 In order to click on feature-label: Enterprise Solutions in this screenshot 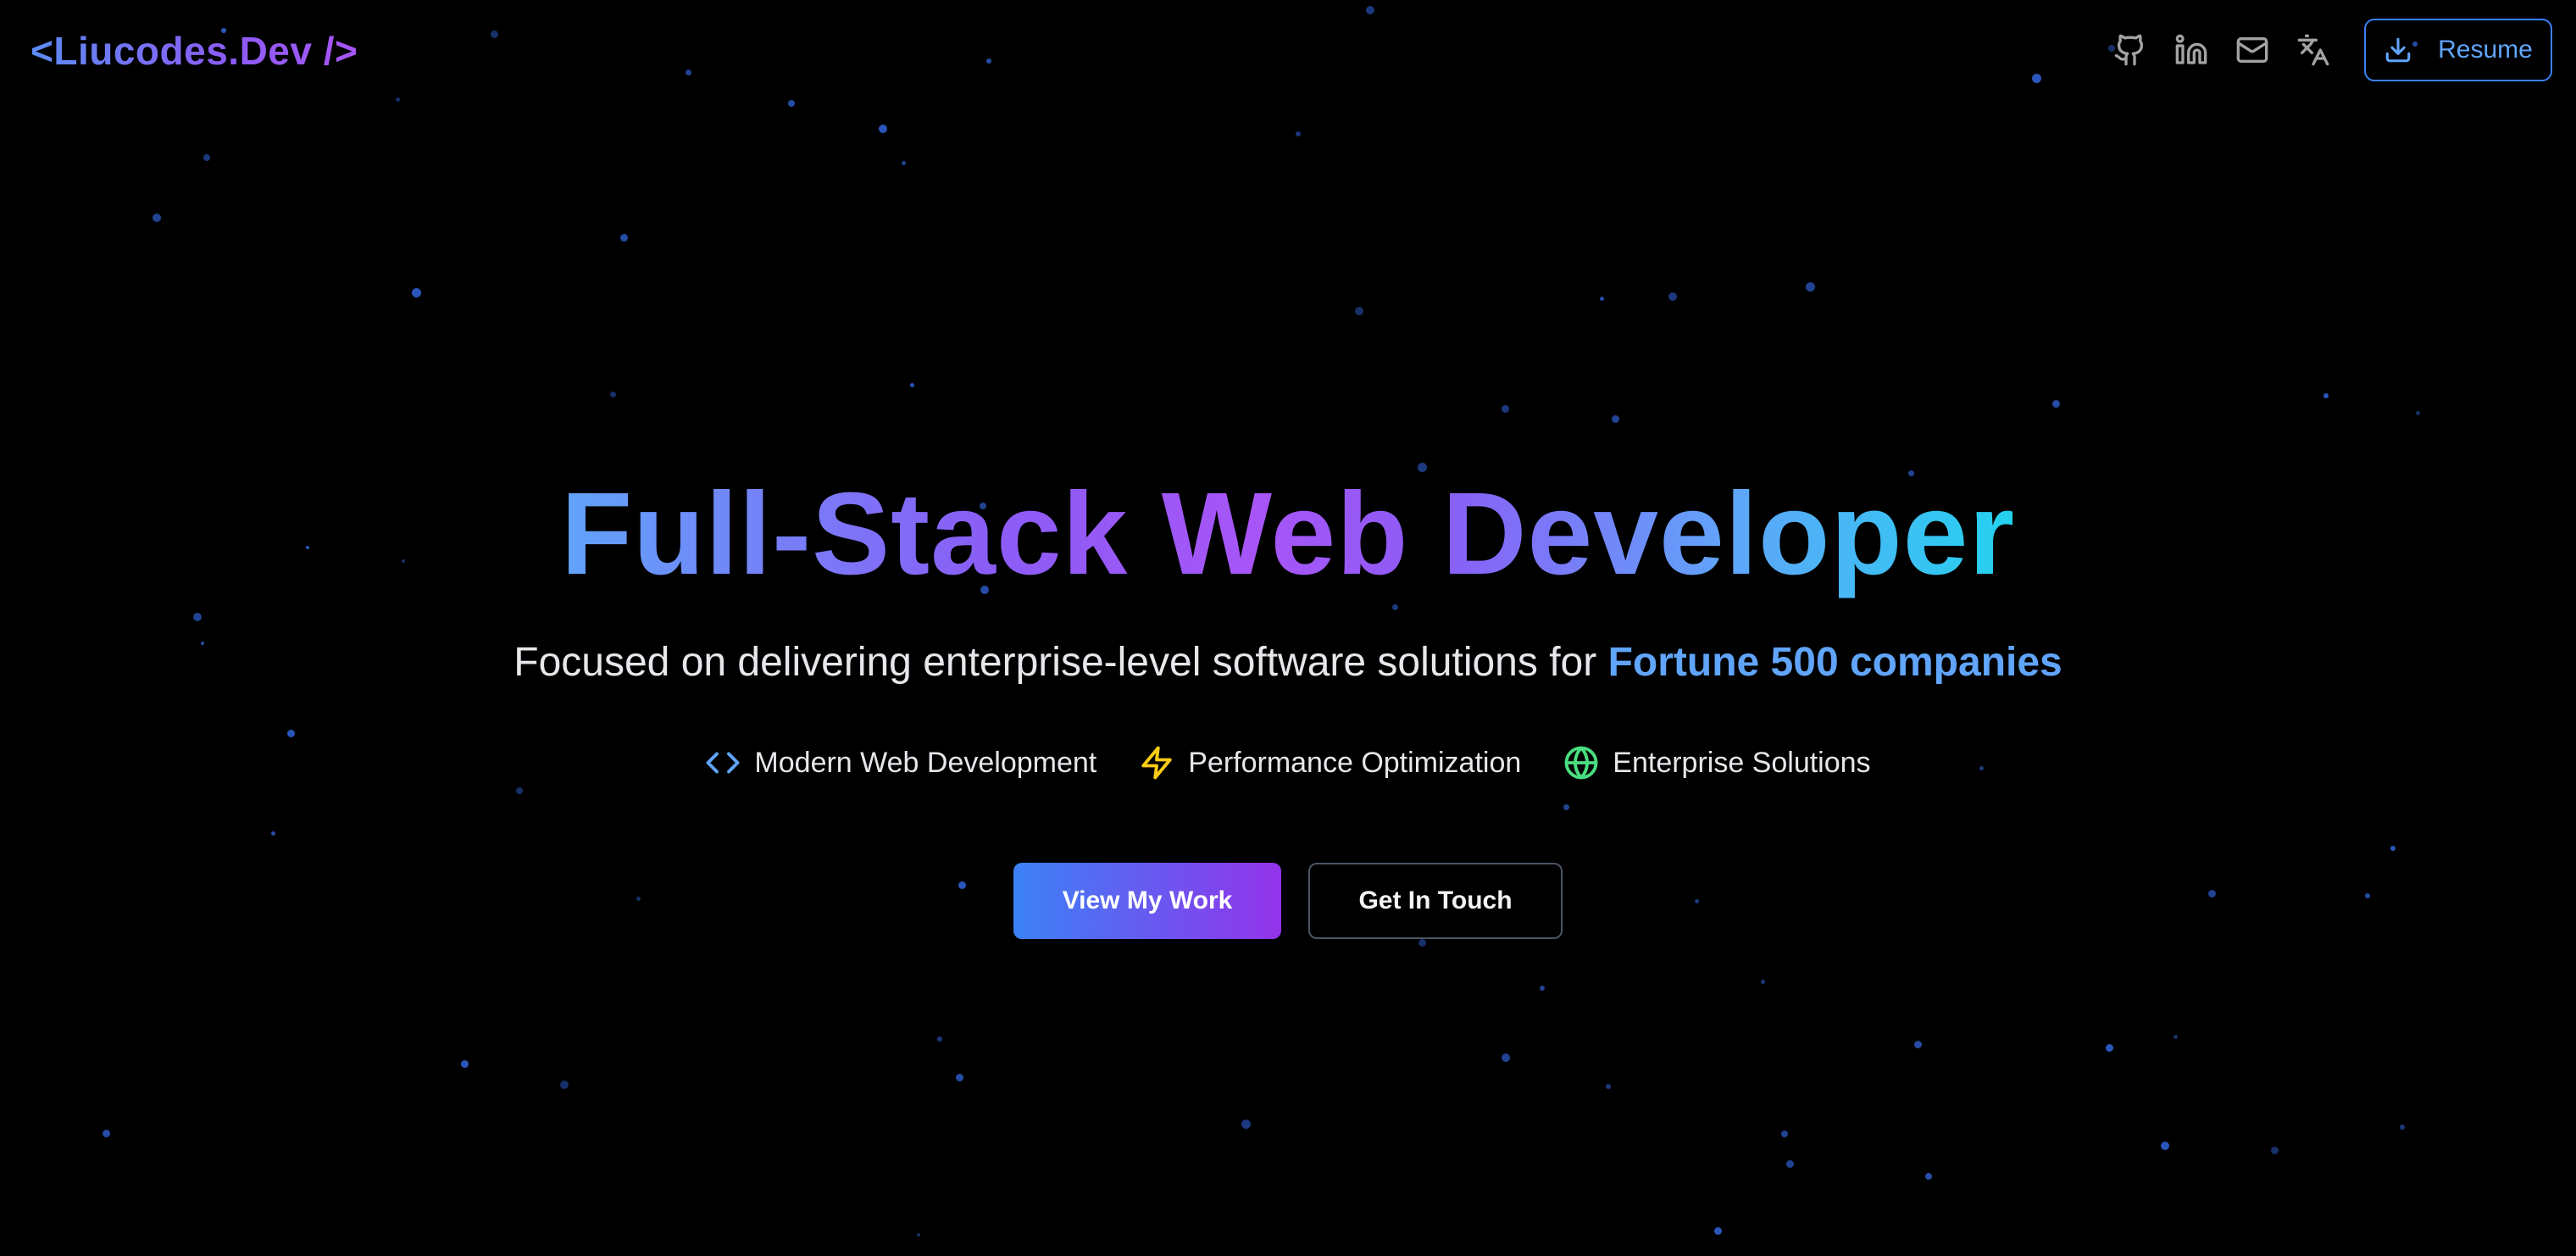, I will do `click(1742, 763)`.